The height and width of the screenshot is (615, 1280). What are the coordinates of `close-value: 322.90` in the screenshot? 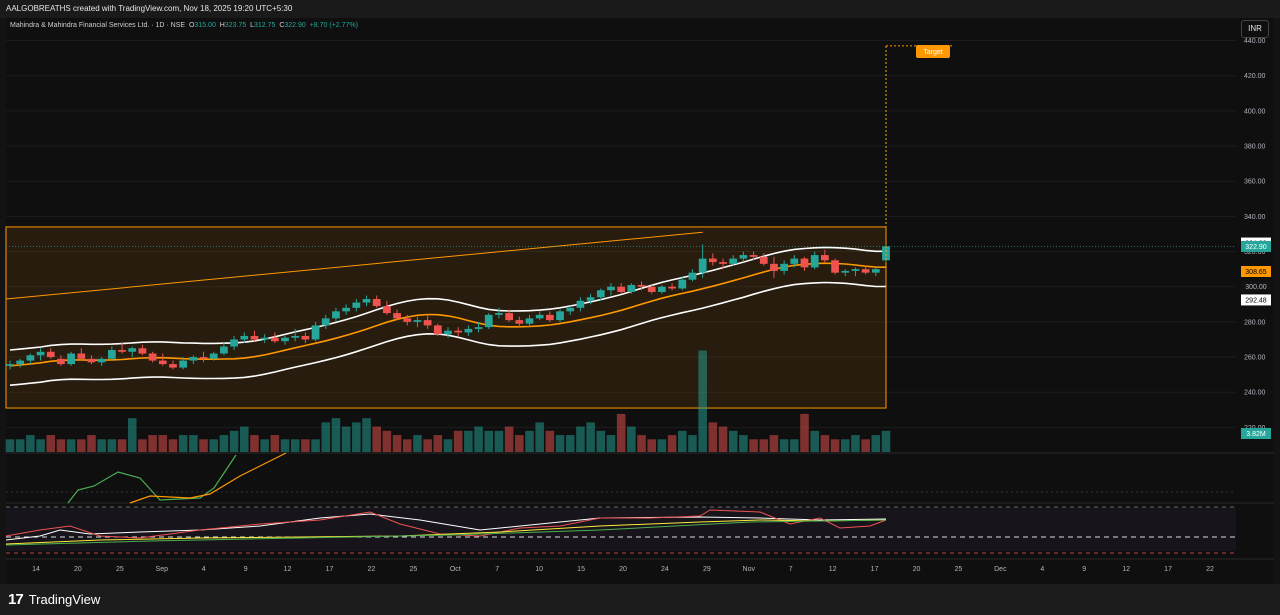 It's located at (295, 25).